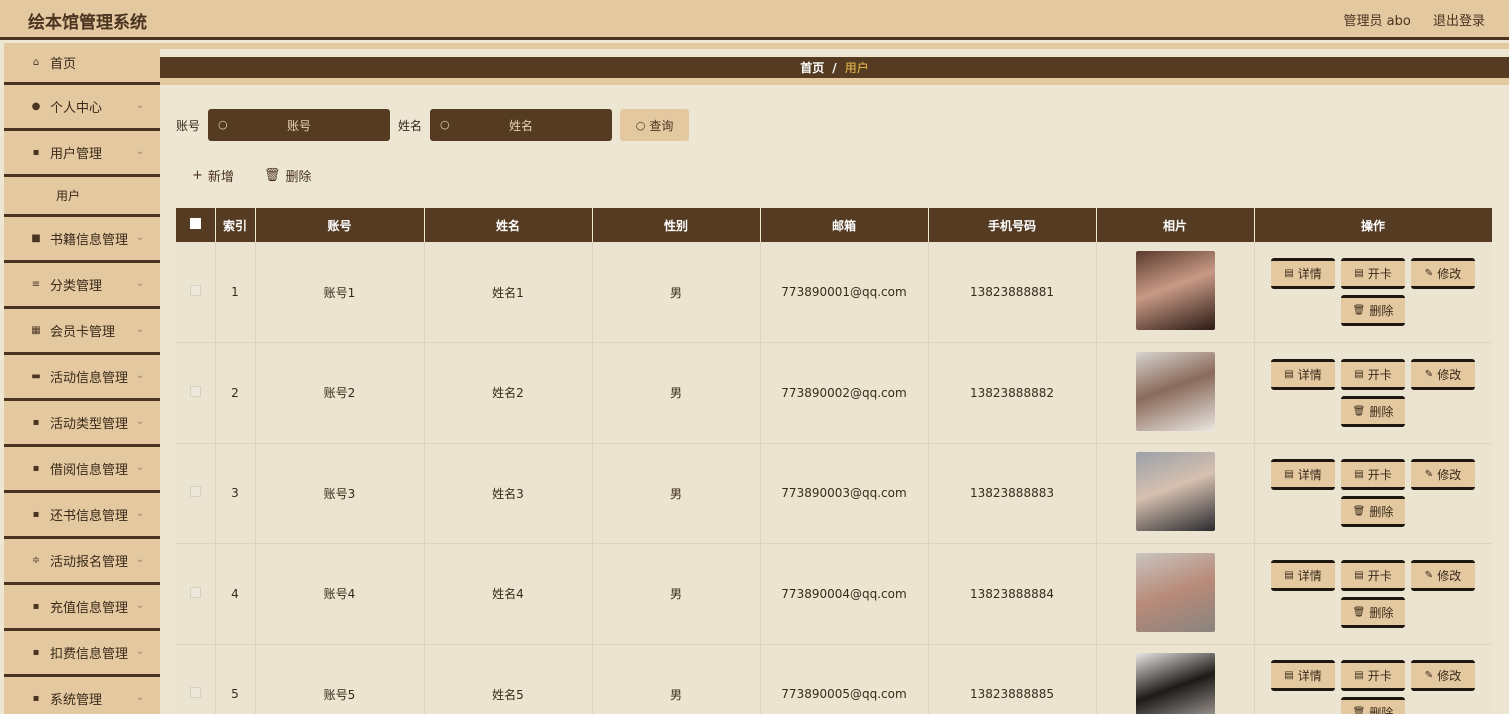 This screenshot has height=714, width=1509. I want to click on select-all-checkbox, so click(195, 223).